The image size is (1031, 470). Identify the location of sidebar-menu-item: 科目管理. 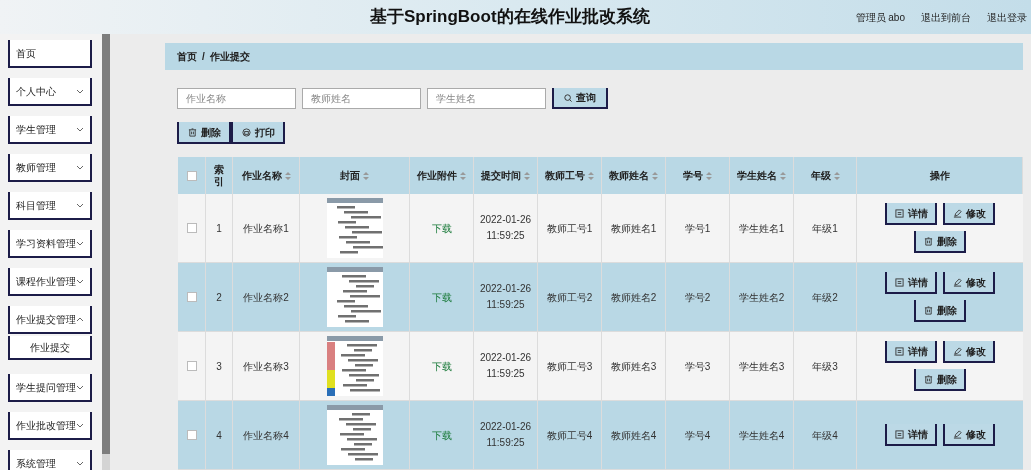
(50, 206).